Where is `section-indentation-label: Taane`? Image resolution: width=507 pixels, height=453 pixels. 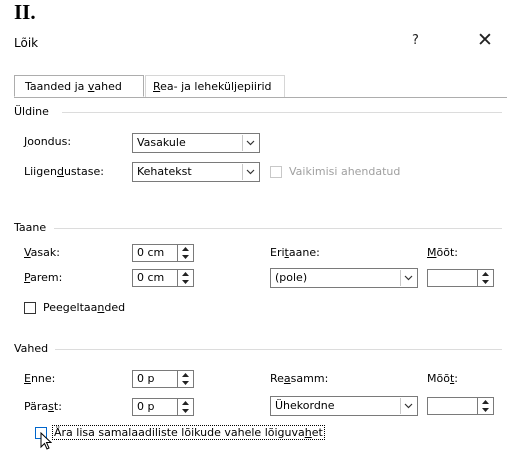 section-indentation-label: Taane is located at coordinates (30, 227).